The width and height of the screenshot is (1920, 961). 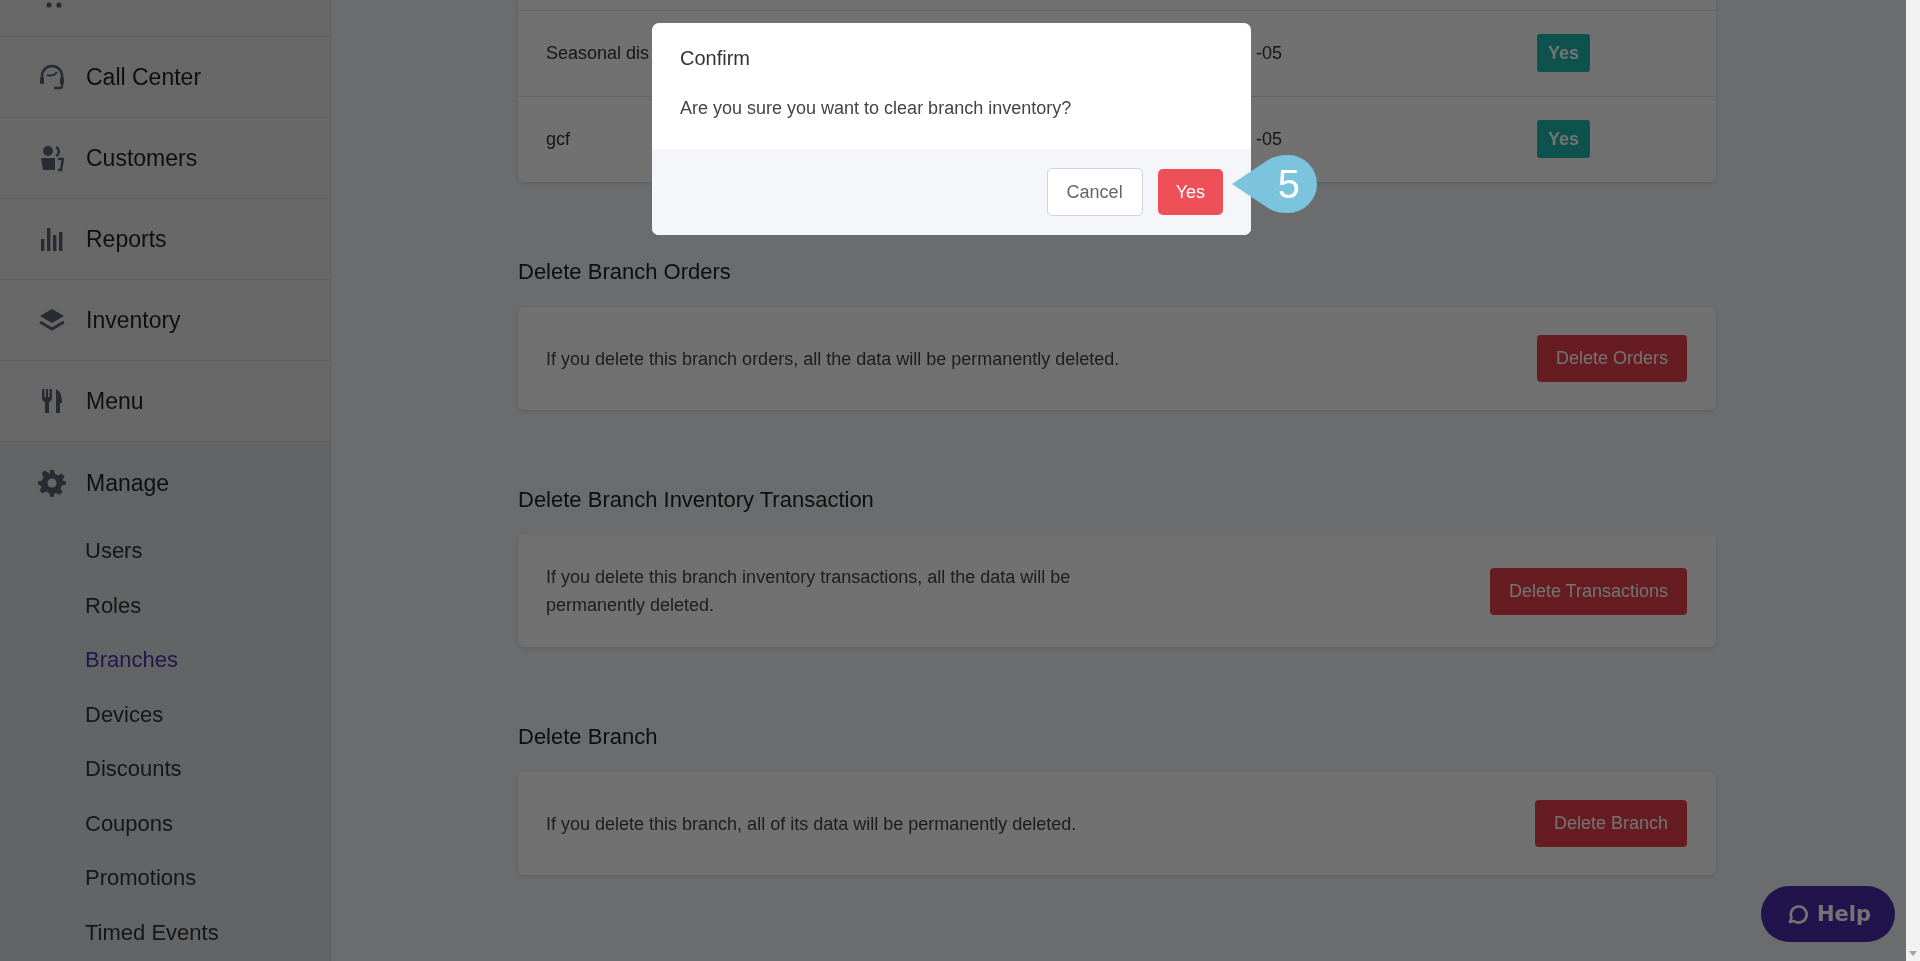 I want to click on delete-button: Delete Transactions, so click(x=1588, y=591).